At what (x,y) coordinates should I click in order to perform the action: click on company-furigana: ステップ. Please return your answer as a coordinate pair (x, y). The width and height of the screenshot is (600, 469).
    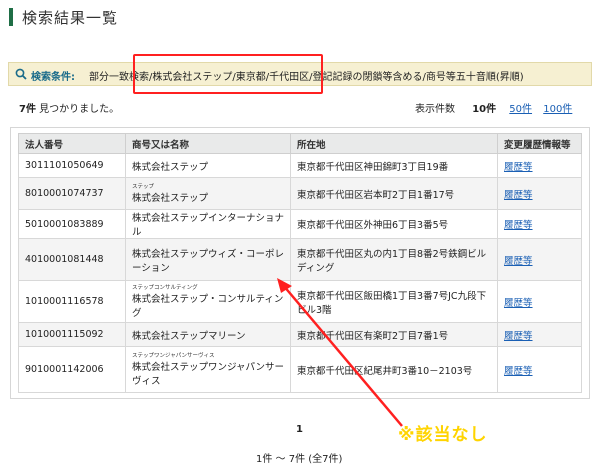
    Looking at the image, I should click on (143, 186).